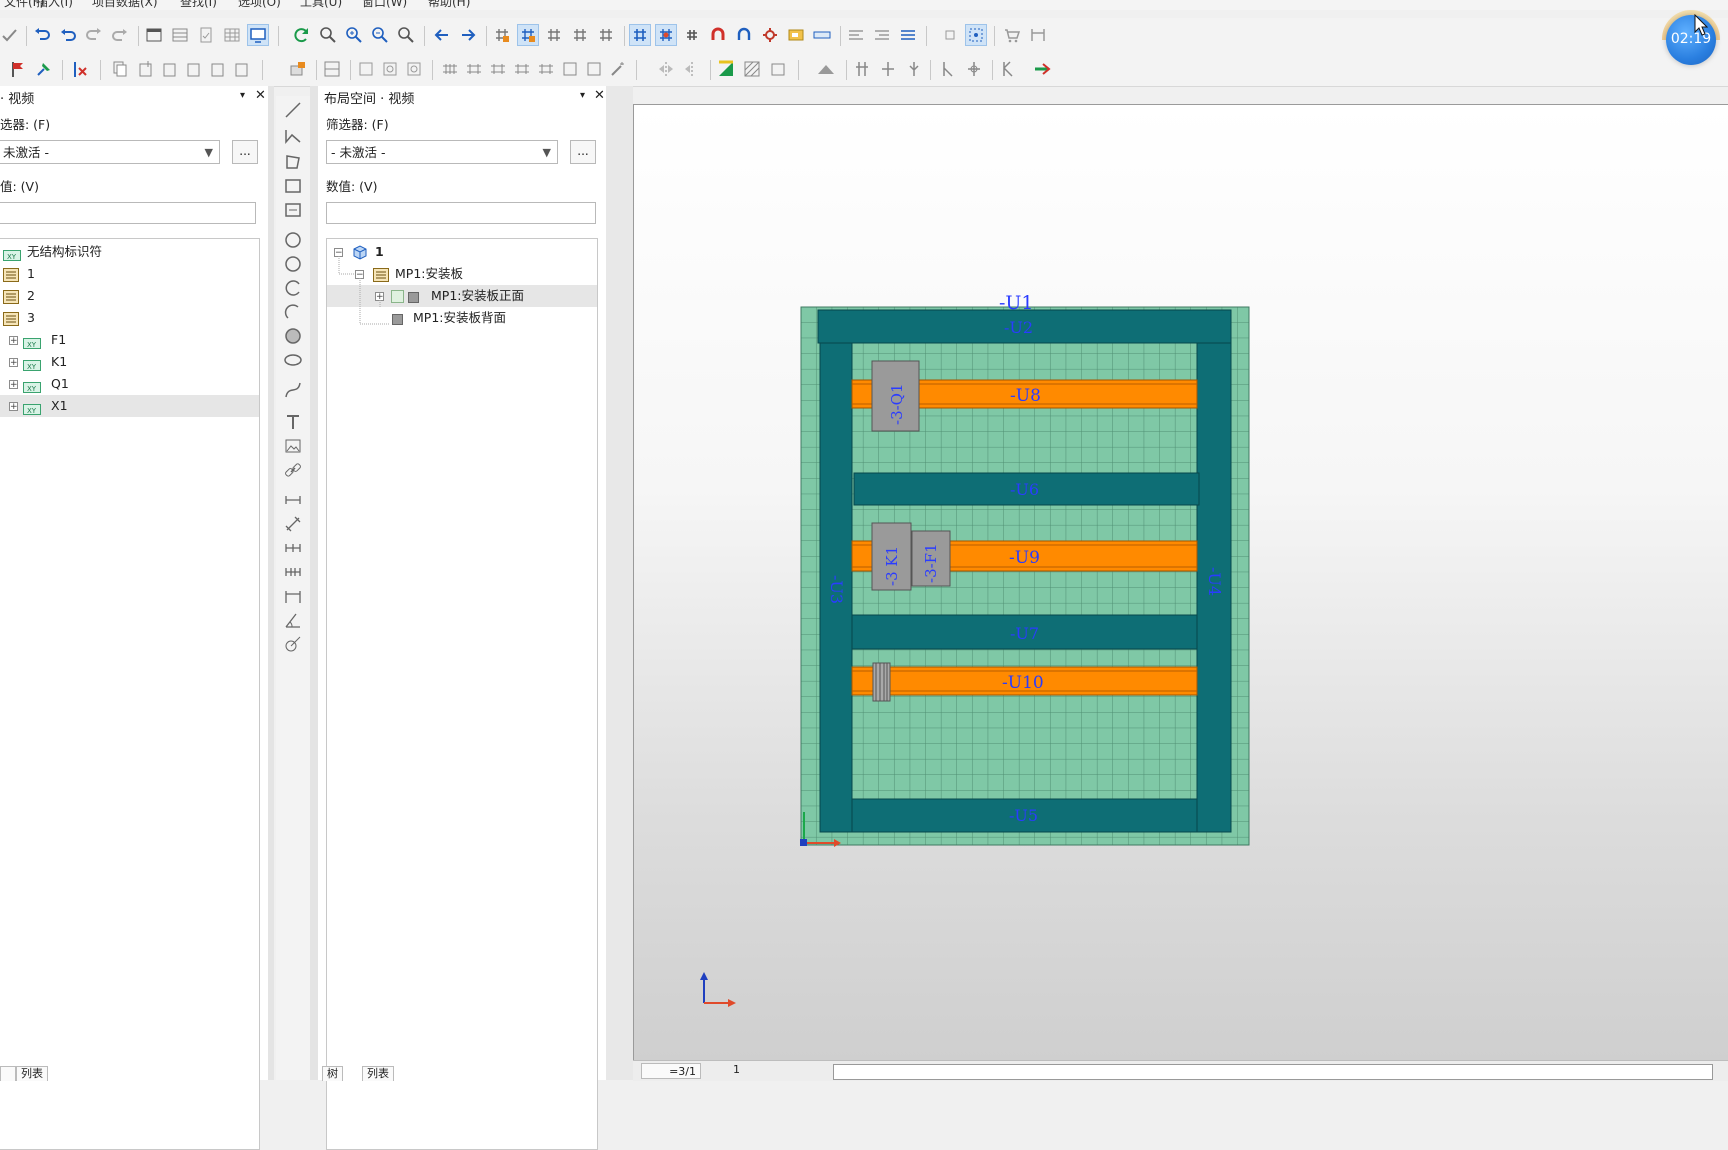 The height and width of the screenshot is (1150, 1728). What do you see at coordinates (554, 35) in the screenshot?
I see `grid-c-icon` at bounding box center [554, 35].